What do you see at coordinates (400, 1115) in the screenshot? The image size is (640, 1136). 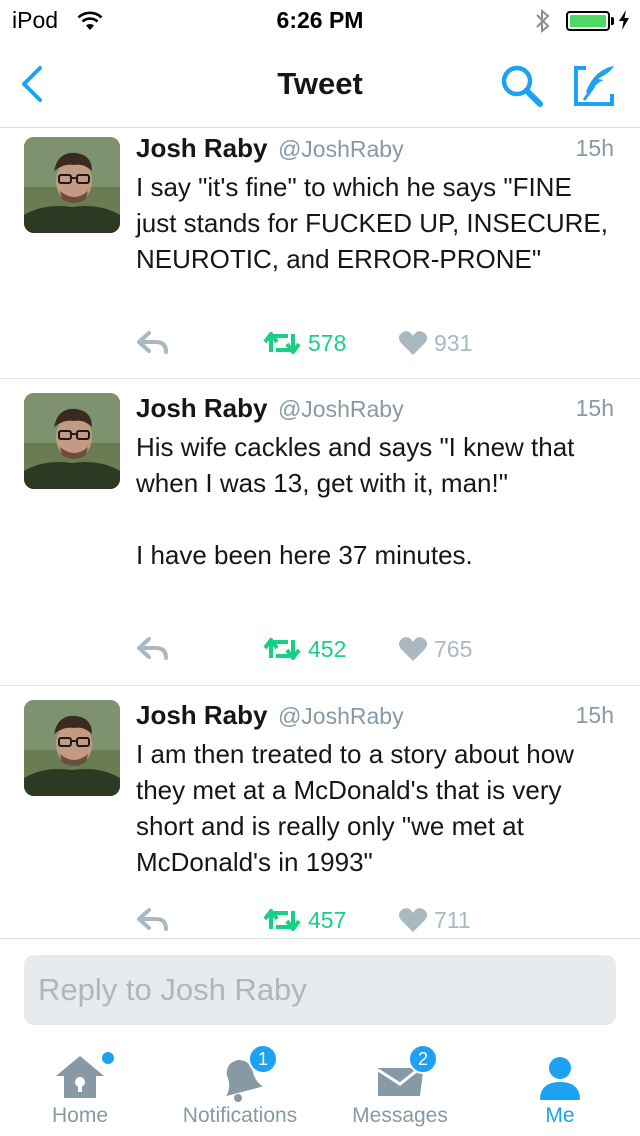 I see `tab-label: Messages` at bounding box center [400, 1115].